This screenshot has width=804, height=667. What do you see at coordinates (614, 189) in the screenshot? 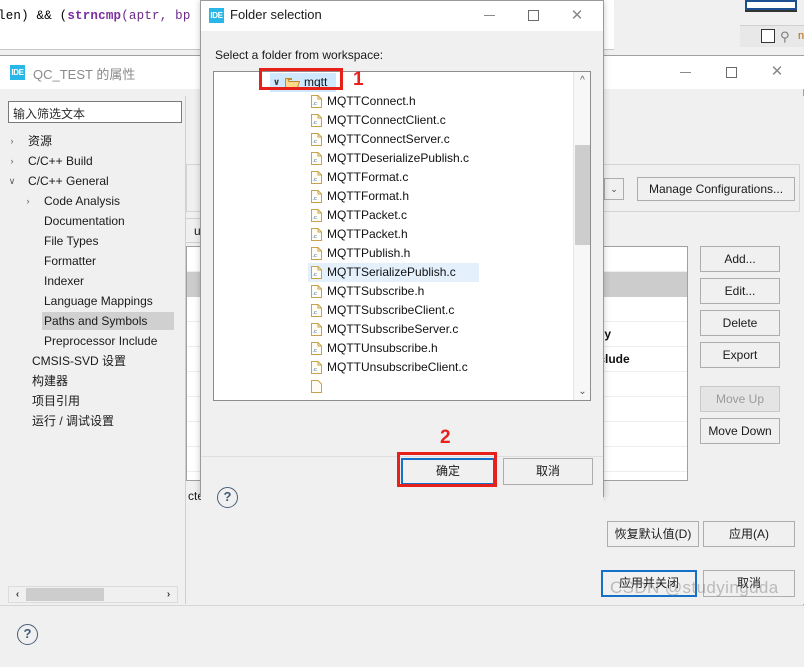
I see `configuration-dropdown-arrow: ⌄` at bounding box center [614, 189].